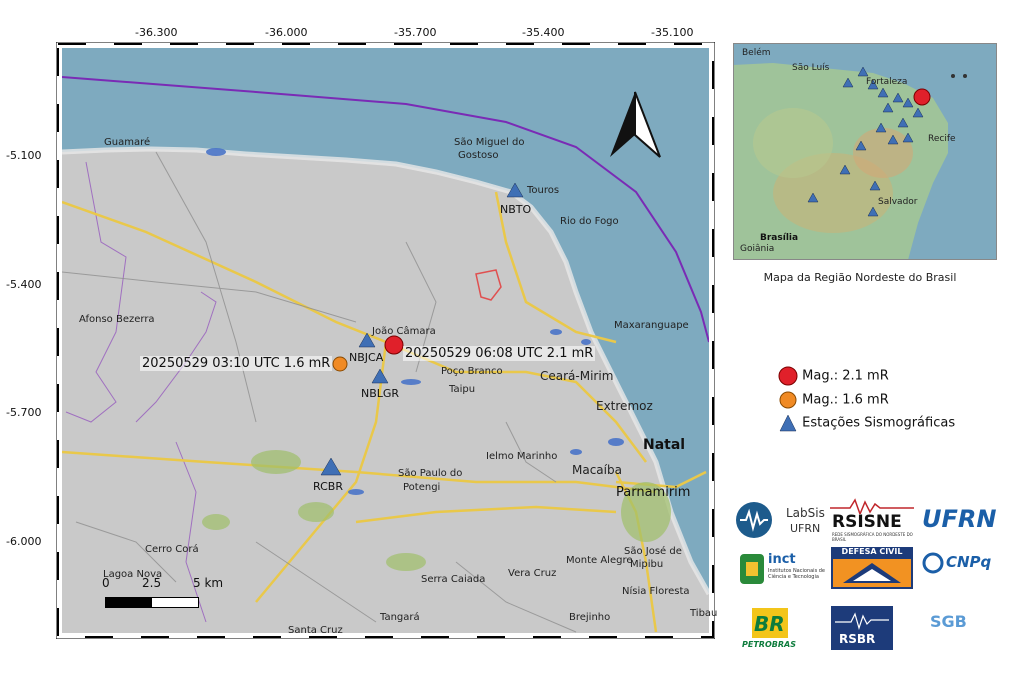 The height and width of the screenshot is (673, 1019). I want to click on scale-bar, so click(152, 602).